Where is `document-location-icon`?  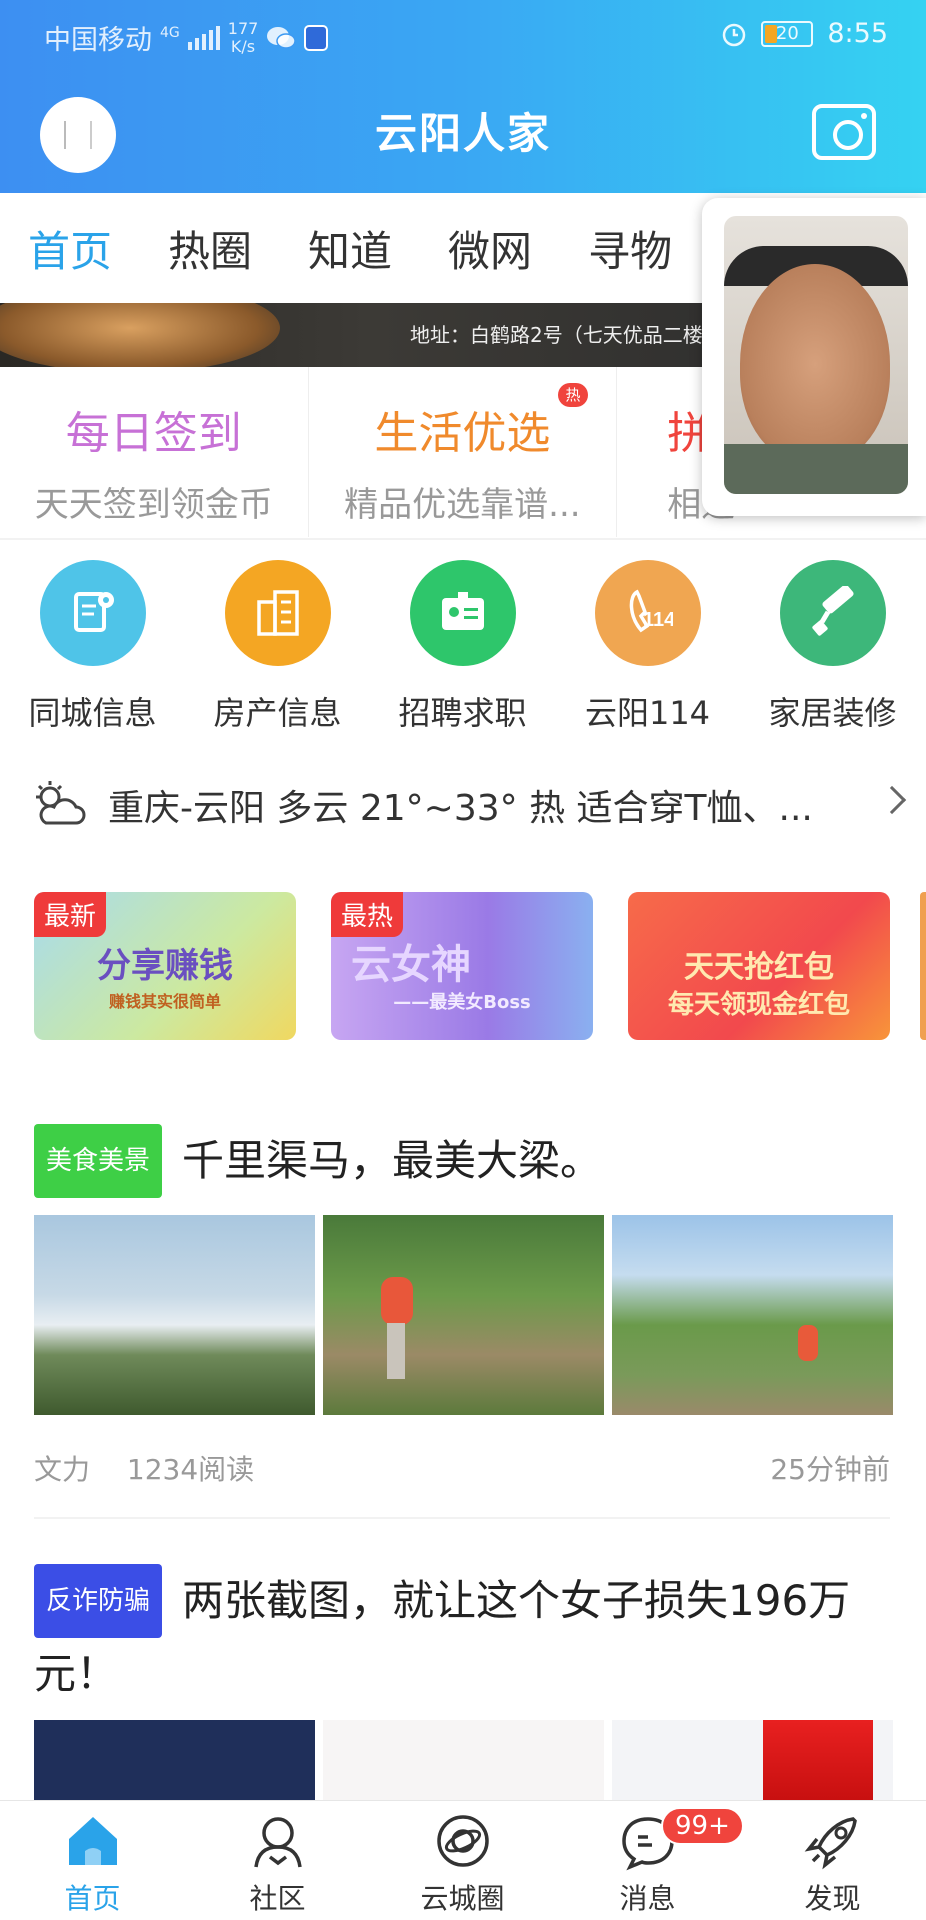
document-location-icon is located at coordinates (92, 613).